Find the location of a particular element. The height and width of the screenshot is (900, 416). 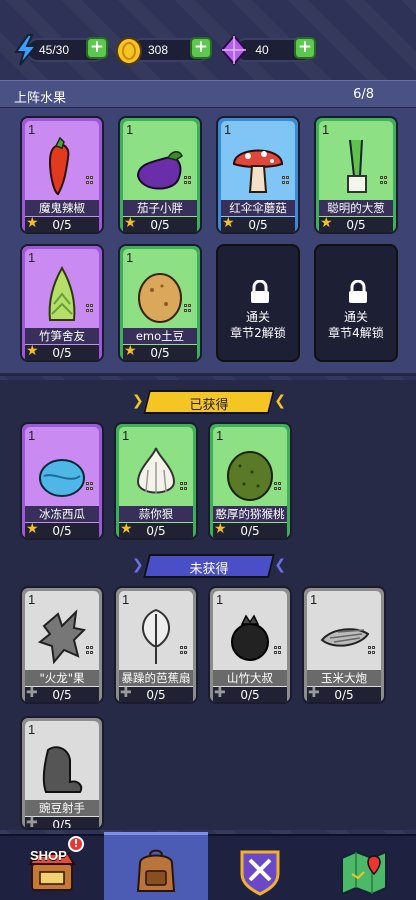

potato-icon is located at coordinates (160, 298).